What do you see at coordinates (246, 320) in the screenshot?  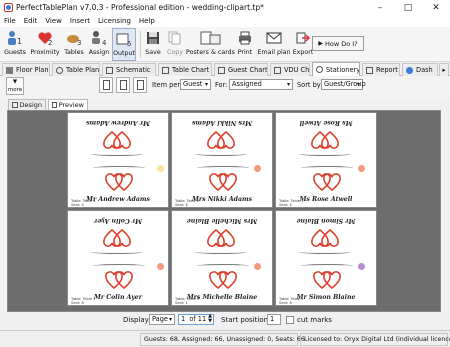 I see `start-position-label: Start position:` at bounding box center [246, 320].